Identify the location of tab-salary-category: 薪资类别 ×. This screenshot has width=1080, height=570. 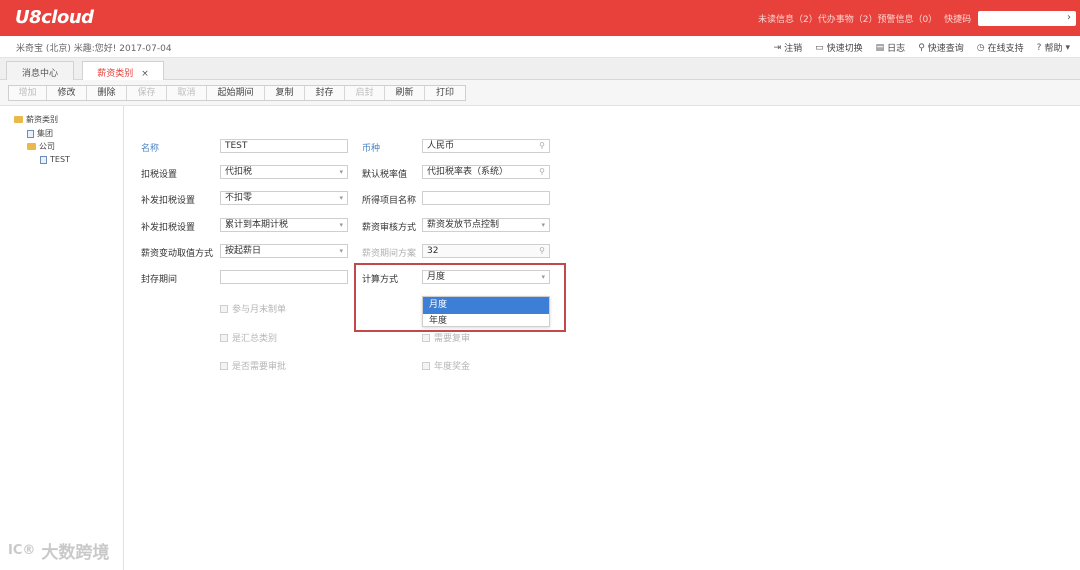
(123, 71).